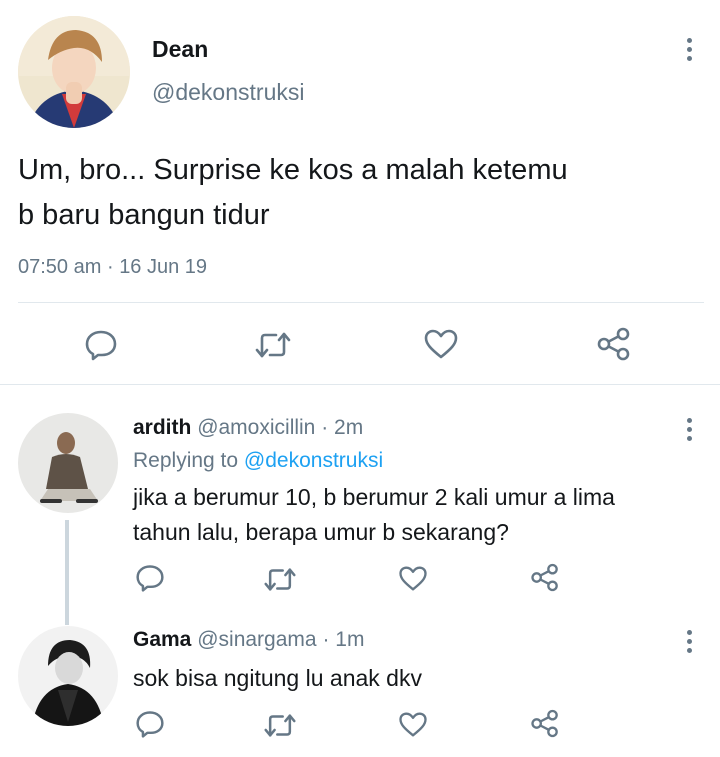 Image resolution: width=720 pixels, height=757 pixels. Describe the element at coordinates (67, 572) in the screenshot. I see `thread-line` at that location.